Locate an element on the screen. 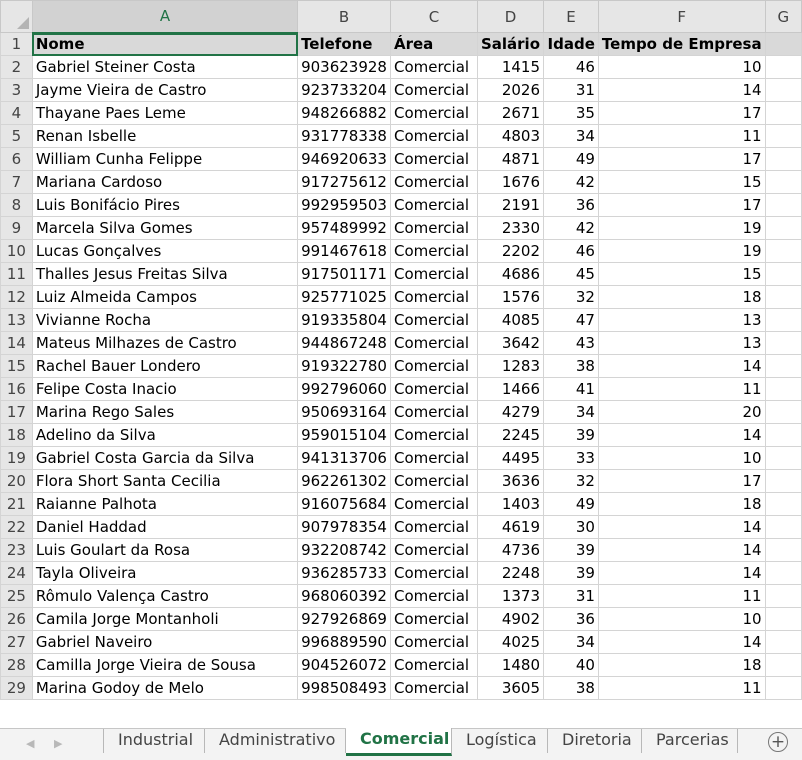  scroll-tabs-left-icon: ◀ is located at coordinates (30, 743).